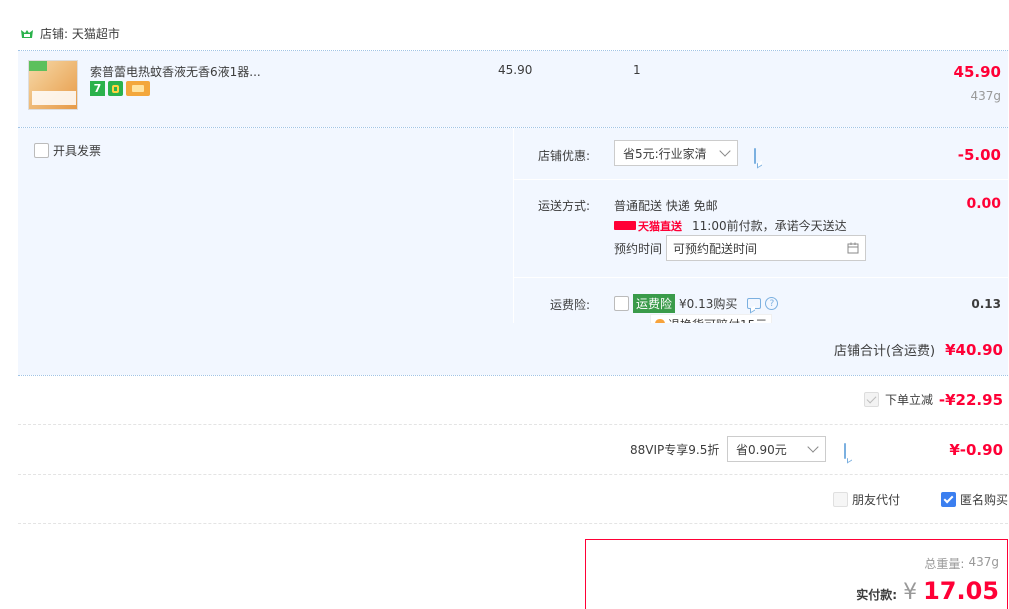 The width and height of the screenshot is (1009, 609). Describe the element at coordinates (796, 574) in the screenshot. I see `payment-summary: 总重量: 437g 实付款: ¥ 17.05` at that location.